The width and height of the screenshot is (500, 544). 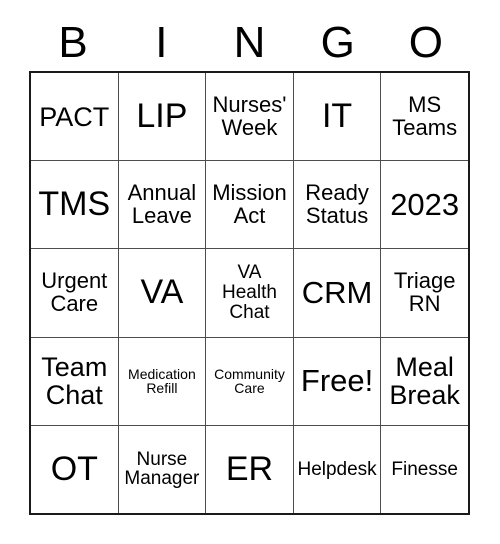 I want to click on bingo-cell-label: Annual Leave, so click(x=162, y=203).